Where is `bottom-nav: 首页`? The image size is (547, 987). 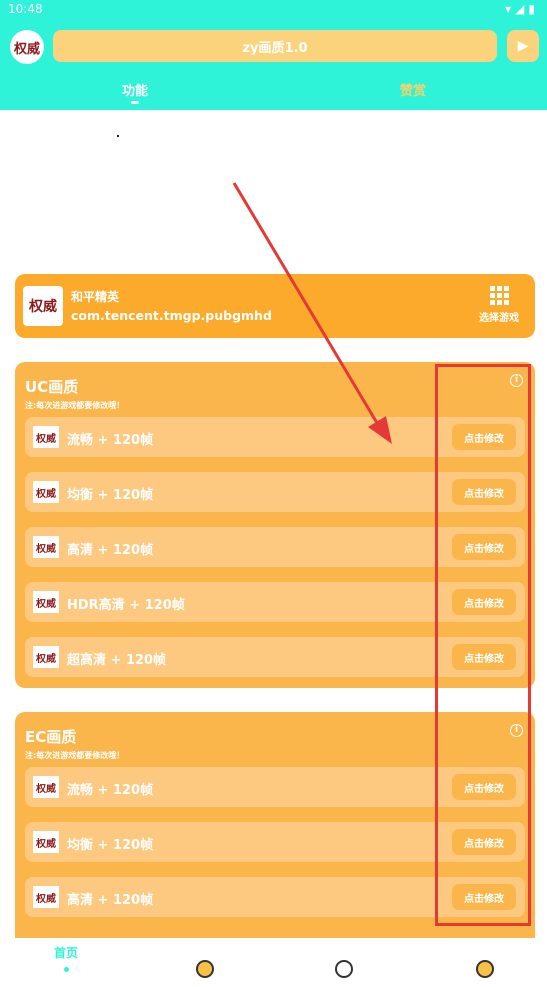
bottom-nav: 首页 is located at coordinates (273, 962).